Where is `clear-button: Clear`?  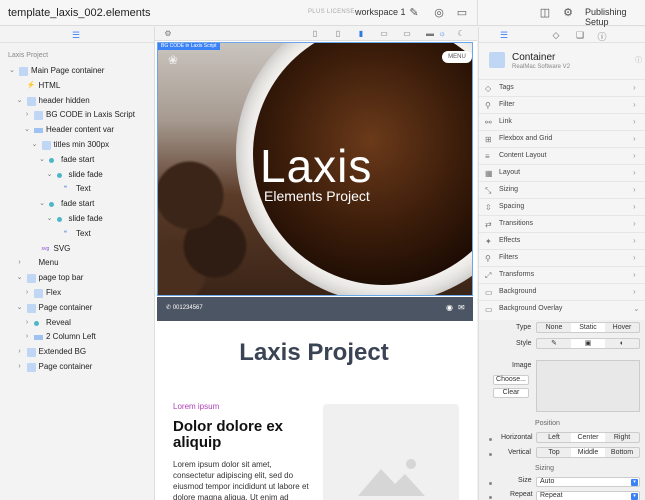 clear-button: Clear is located at coordinates (511, 393).